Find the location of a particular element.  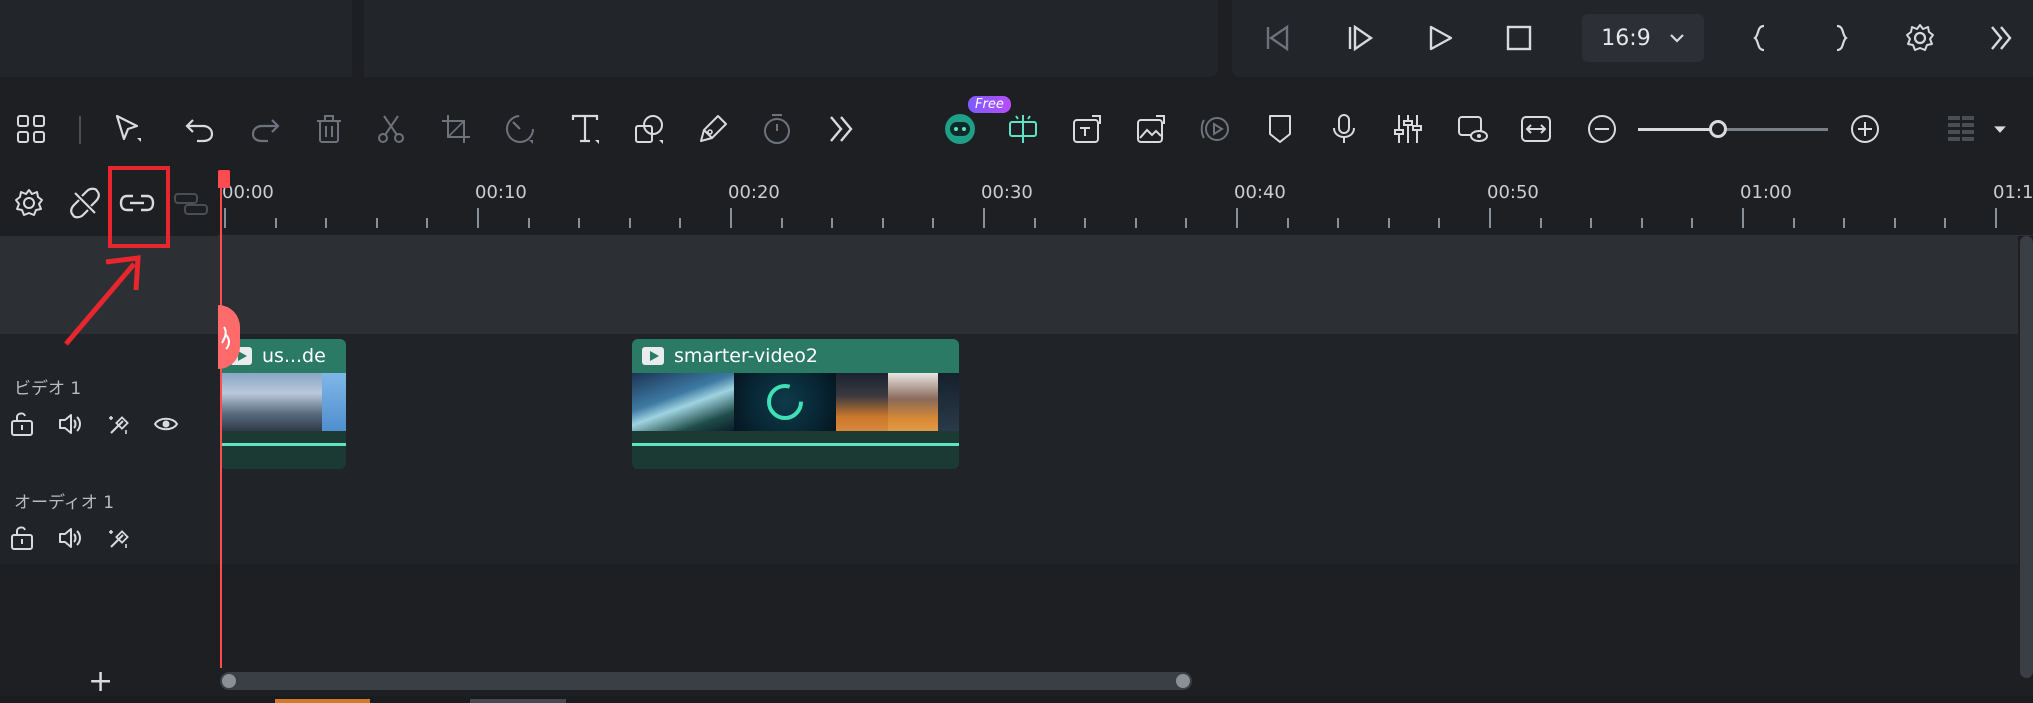

undo-button is located at coordinates (200, 129).